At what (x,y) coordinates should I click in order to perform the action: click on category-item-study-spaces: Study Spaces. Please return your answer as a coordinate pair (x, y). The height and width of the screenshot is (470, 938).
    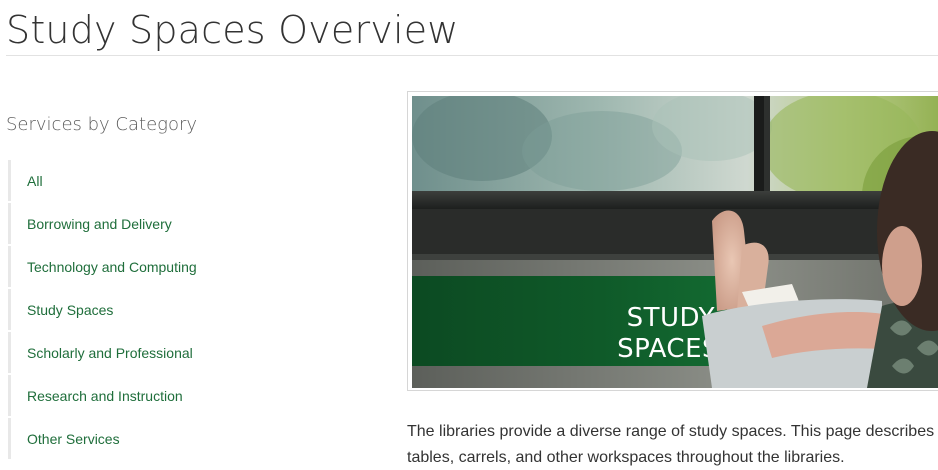
    Looking at the image, I should click on (188, 309).